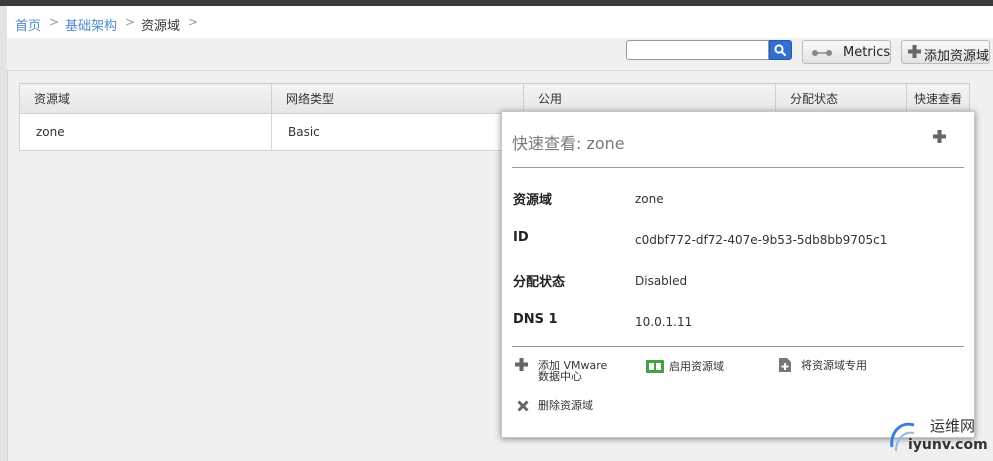 This screenshot has width=993, height=461. I want to click on field-label-id: ID, so click(521, 237).